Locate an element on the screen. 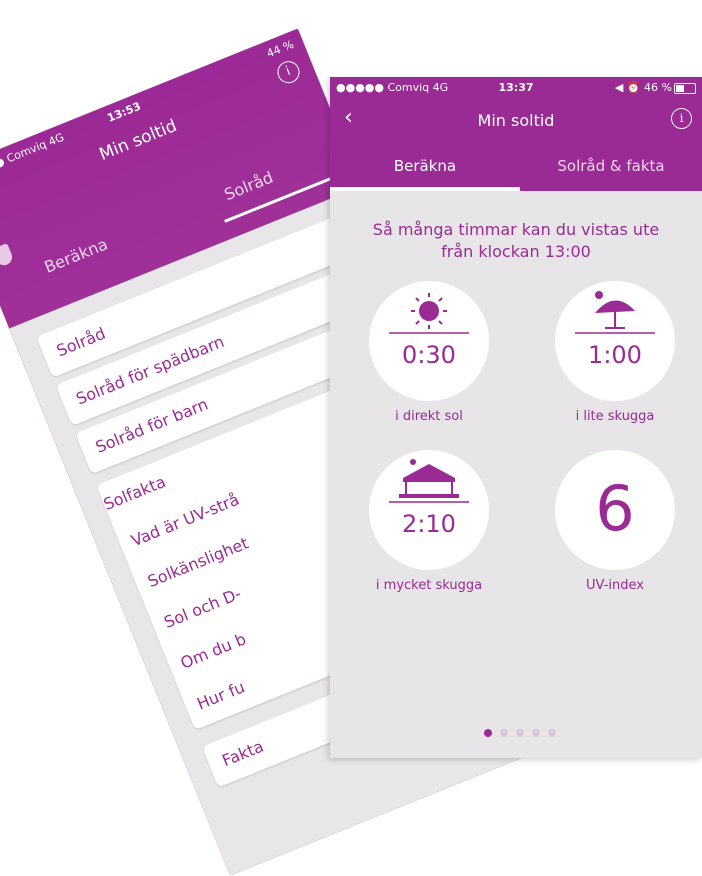 This screenshot has width=702, height=876. direct-sun-value: 0:30 is located at coordinates (429, 355).